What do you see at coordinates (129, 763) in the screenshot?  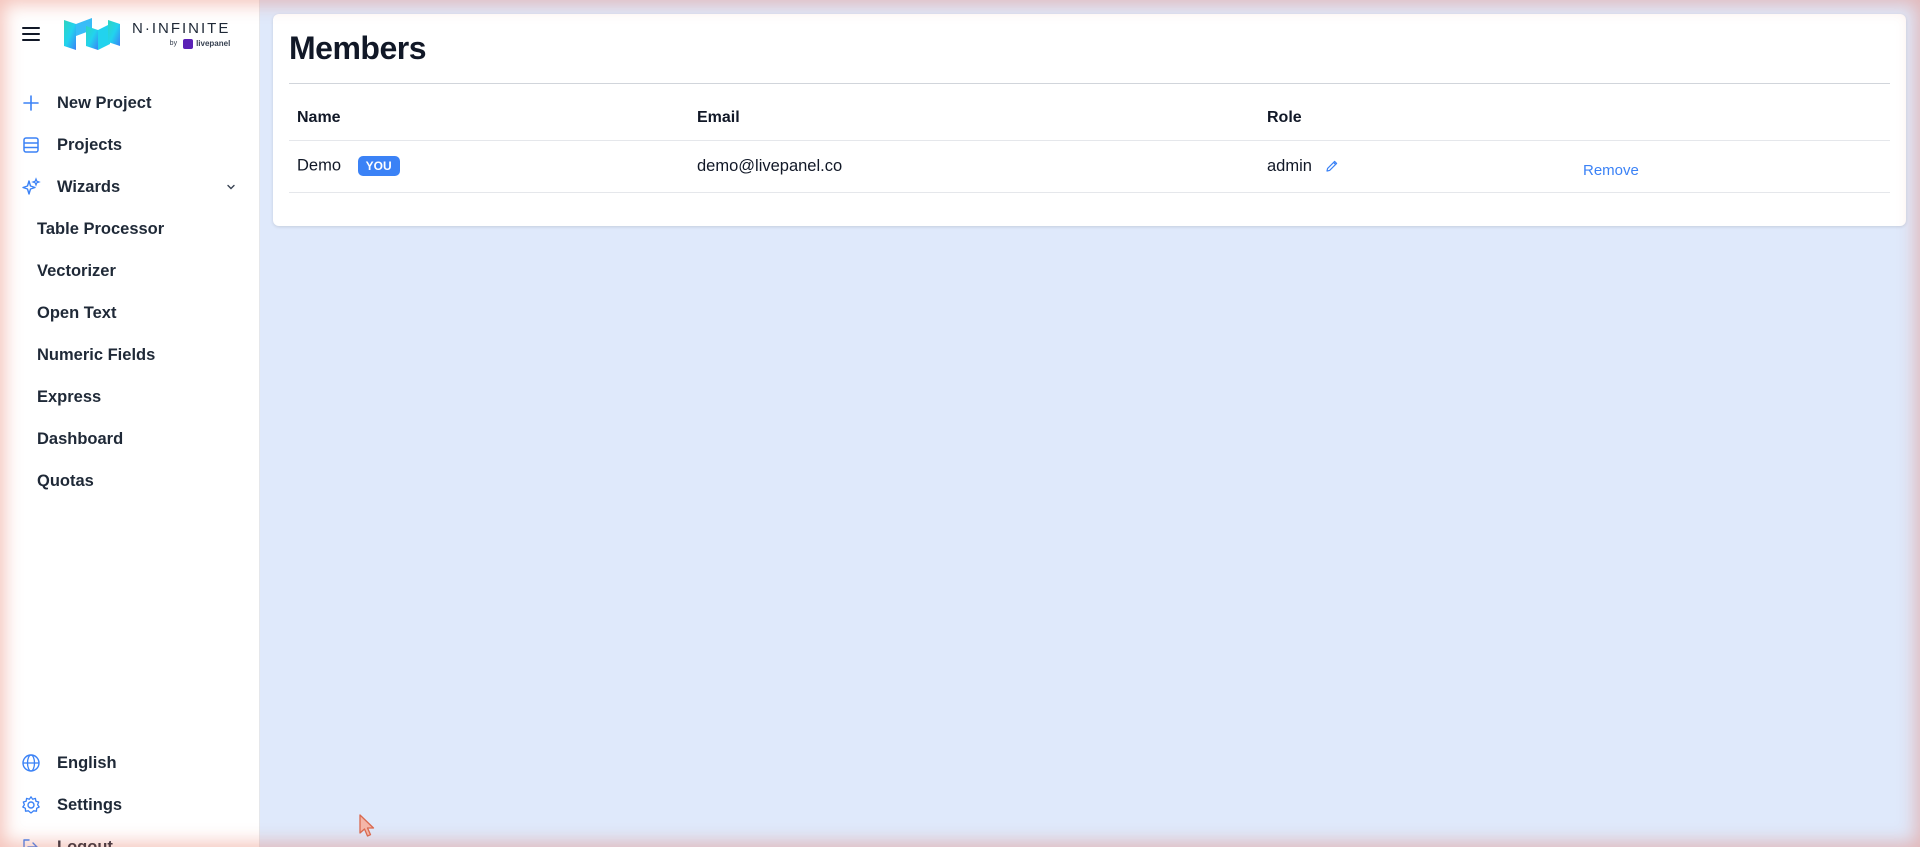 I see `sidebar-item-language: English` at bounding box center [129, 763].